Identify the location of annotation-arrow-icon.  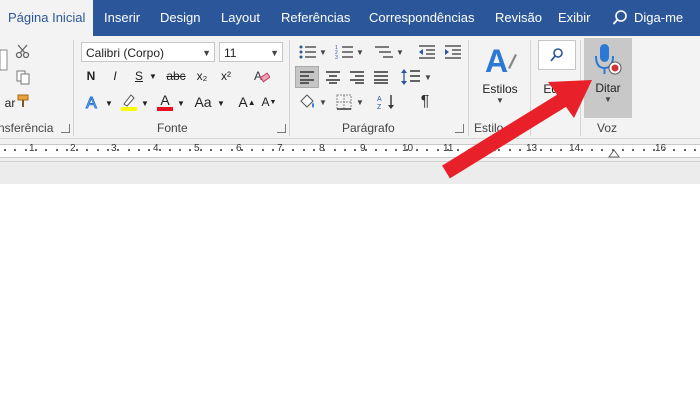
(517, 129).